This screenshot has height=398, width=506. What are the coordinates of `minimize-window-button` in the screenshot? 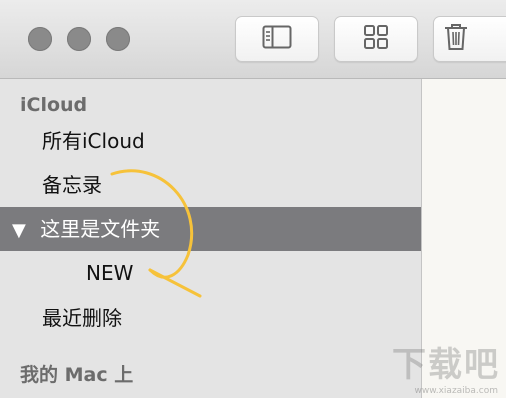 It's located at (79, 39).